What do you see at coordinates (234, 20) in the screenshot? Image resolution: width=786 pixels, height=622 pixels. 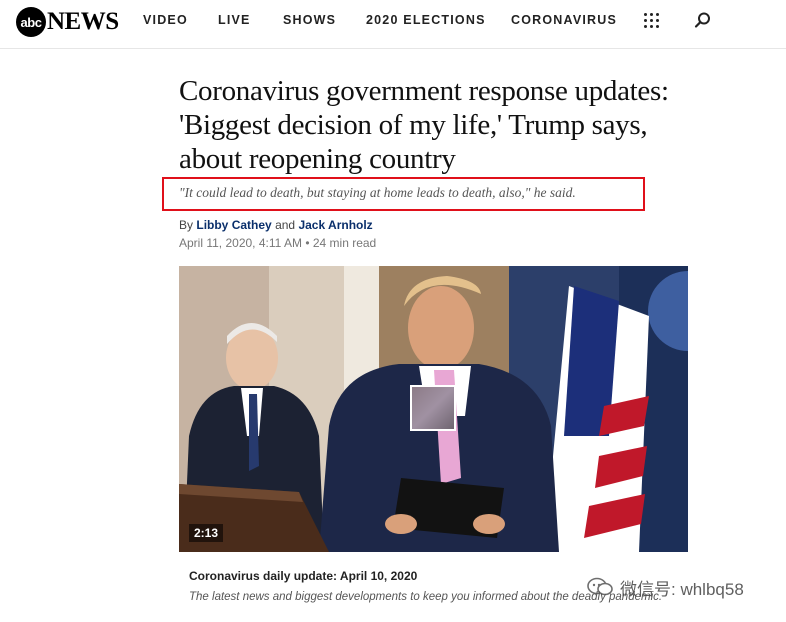 I see `nav-live: LIVE` at bounding box center [234, 20].